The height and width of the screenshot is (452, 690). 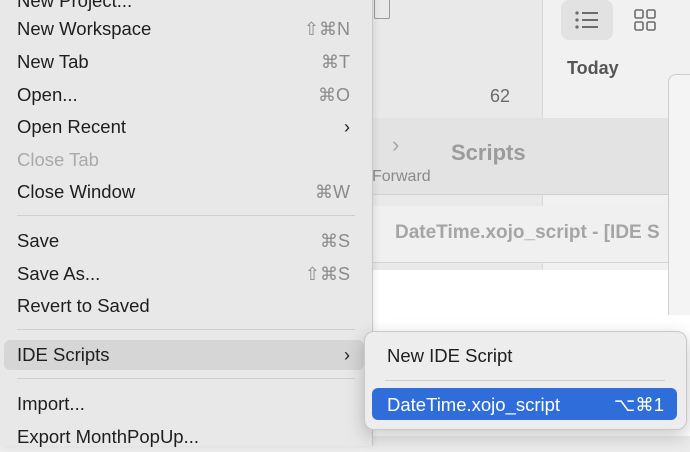 I want to click on menu-item-label: Open Recent, so click(x=72, y=126).